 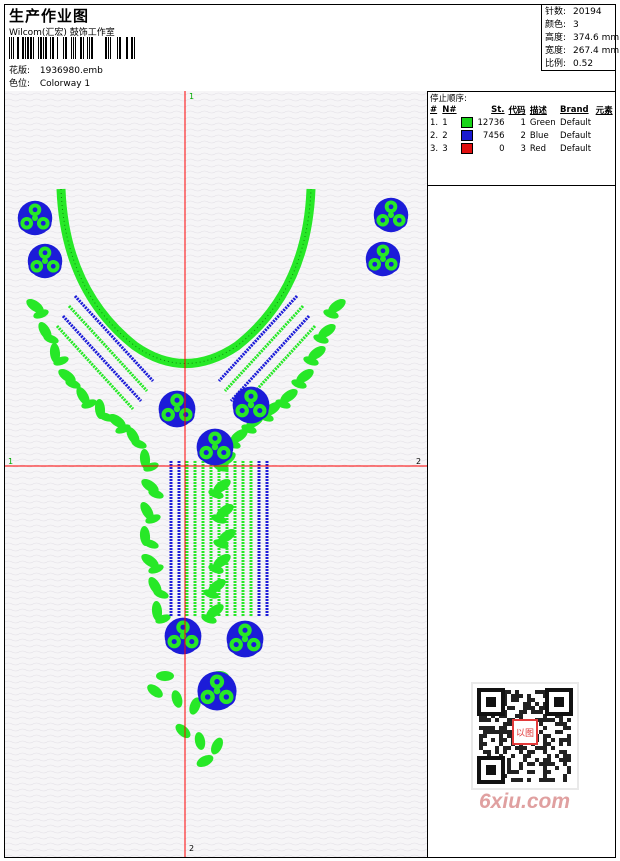 I want to click on axis-label-right: 2, so click(x=419, y=461).